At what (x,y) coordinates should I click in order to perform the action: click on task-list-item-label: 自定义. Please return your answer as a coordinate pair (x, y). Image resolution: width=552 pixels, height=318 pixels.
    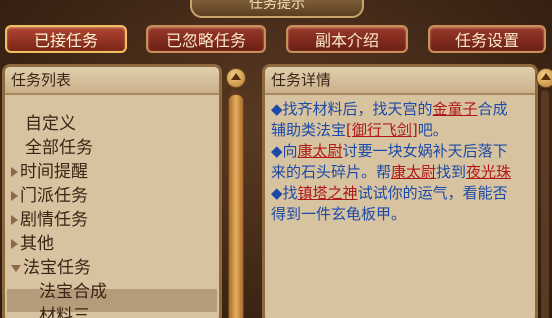
    Looking at the image, I should click on (50, 124).